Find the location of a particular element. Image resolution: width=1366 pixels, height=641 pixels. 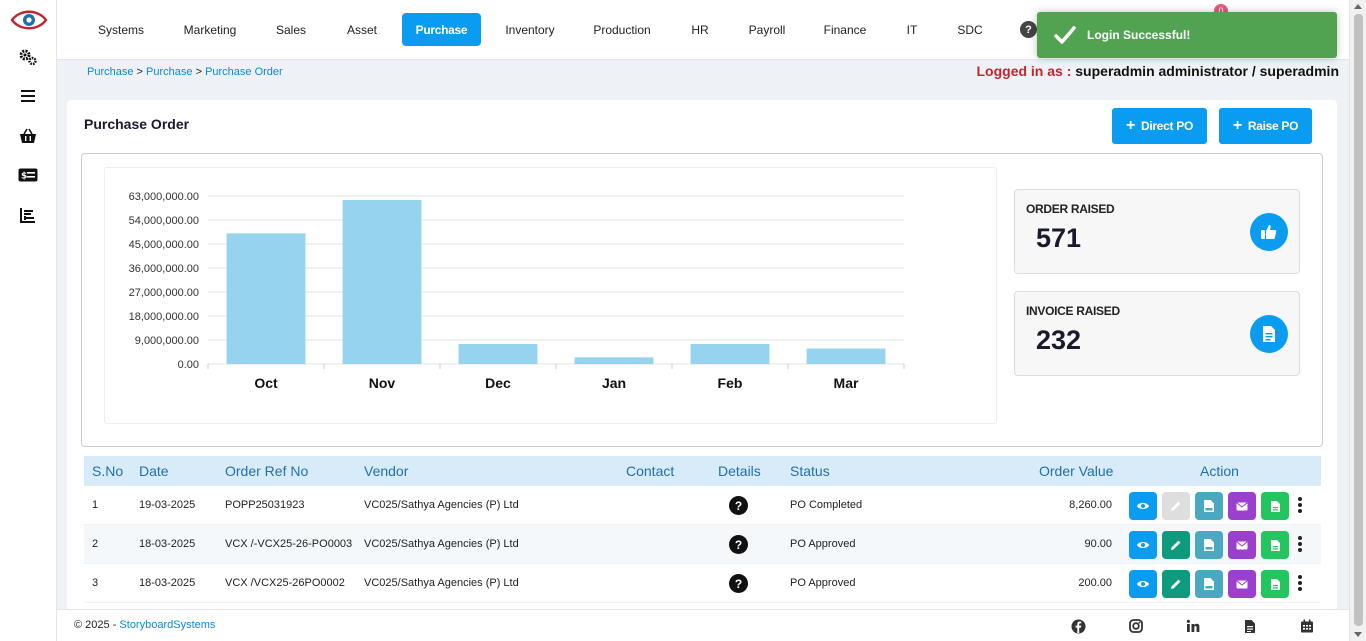

document-icon is located at coordinates (1250, 626).